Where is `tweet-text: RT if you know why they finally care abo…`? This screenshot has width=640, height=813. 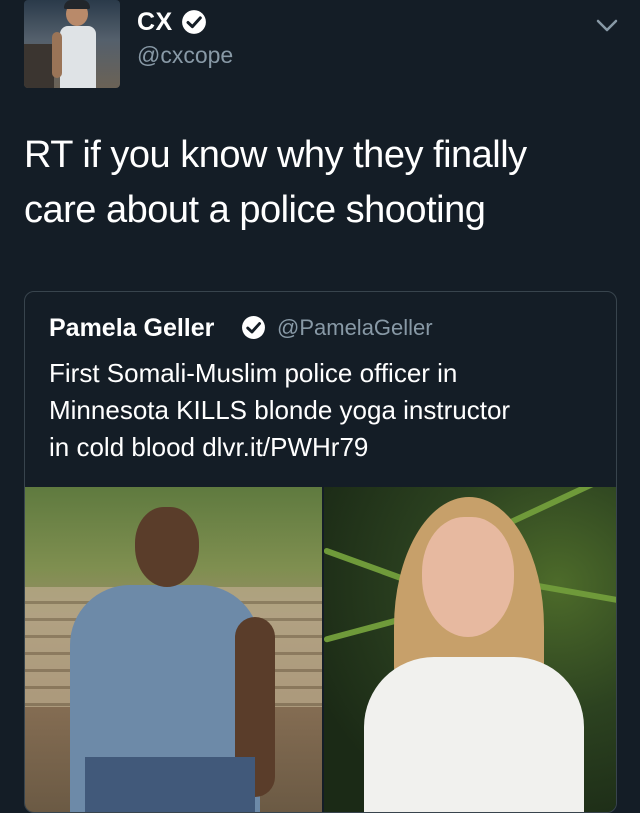
tweet-text: RT if you know why they finally care abo… is located at coordinates (275, 182).